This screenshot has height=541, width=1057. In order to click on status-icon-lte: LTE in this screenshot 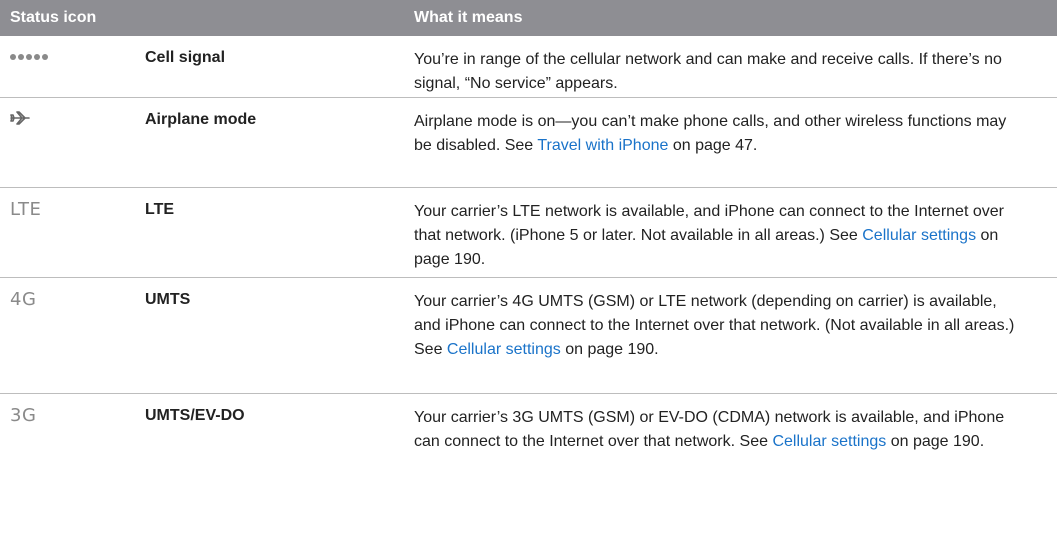, I will do `click(72, 232)`.